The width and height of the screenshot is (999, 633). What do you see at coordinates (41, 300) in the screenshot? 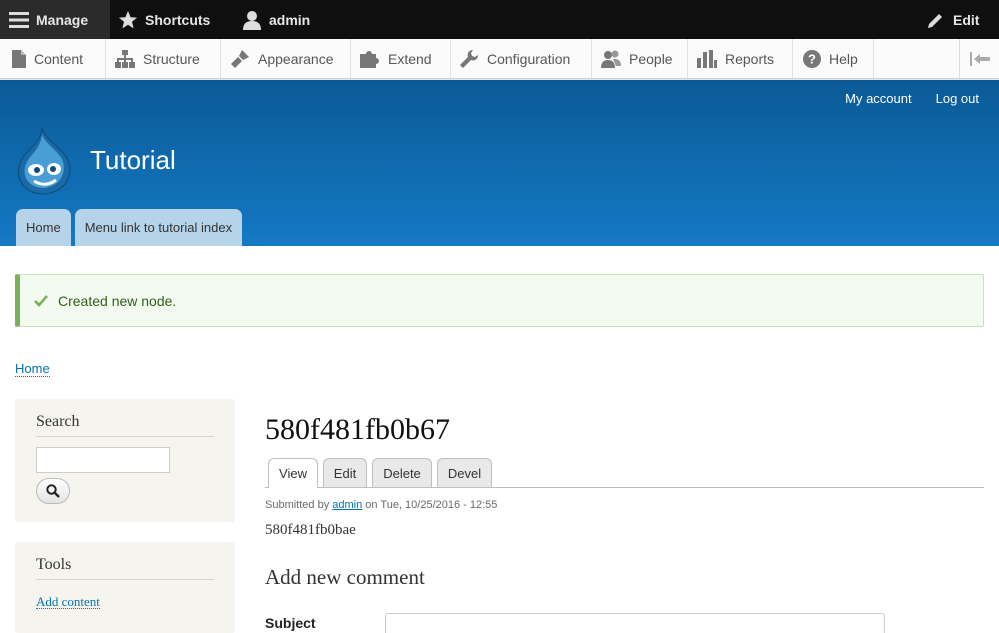
I see `checkmark-icon` at bounding box center [41, 300].